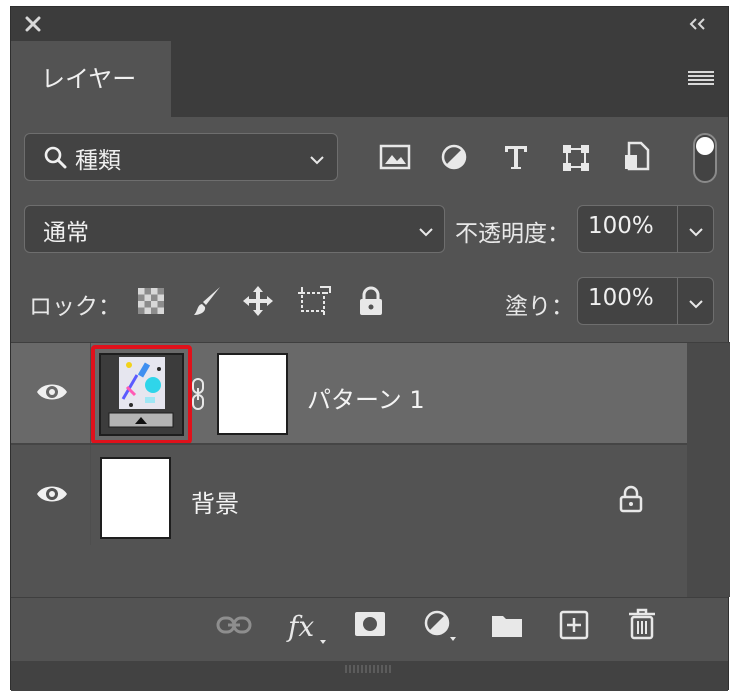  I want to click on blend-mode-select: 通常, so click(234, 229).